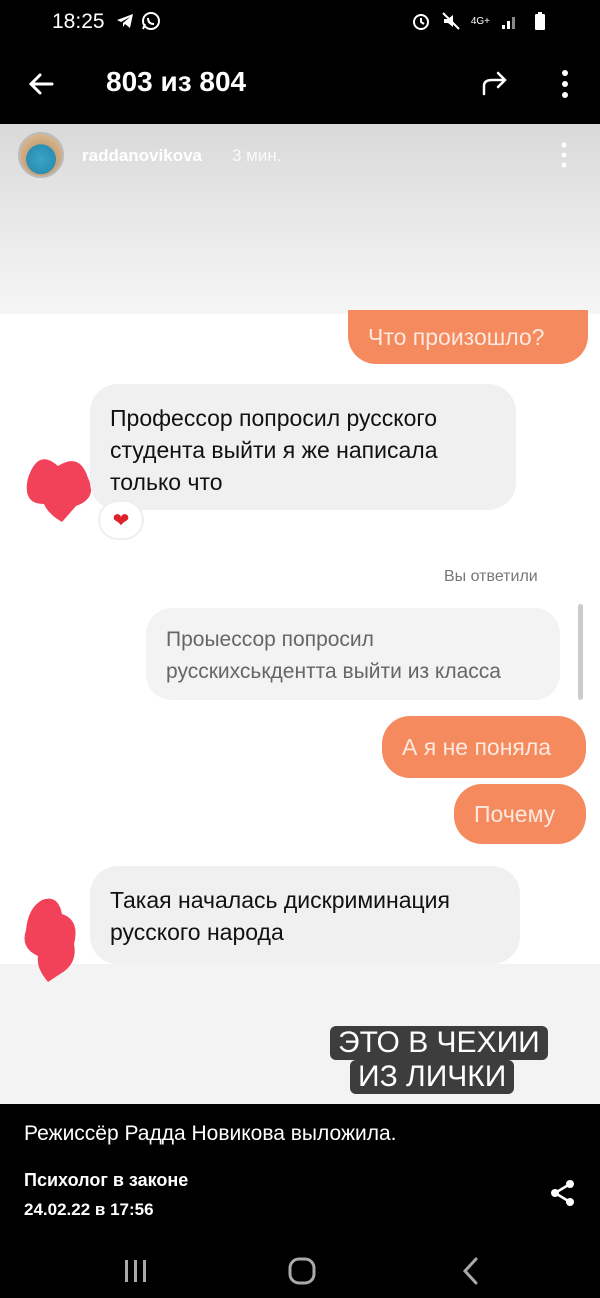  What do you see at coordinates (477, 747) in the screenshot?
I see `message-text: А я не поняла` at bounding box center [477, 747].